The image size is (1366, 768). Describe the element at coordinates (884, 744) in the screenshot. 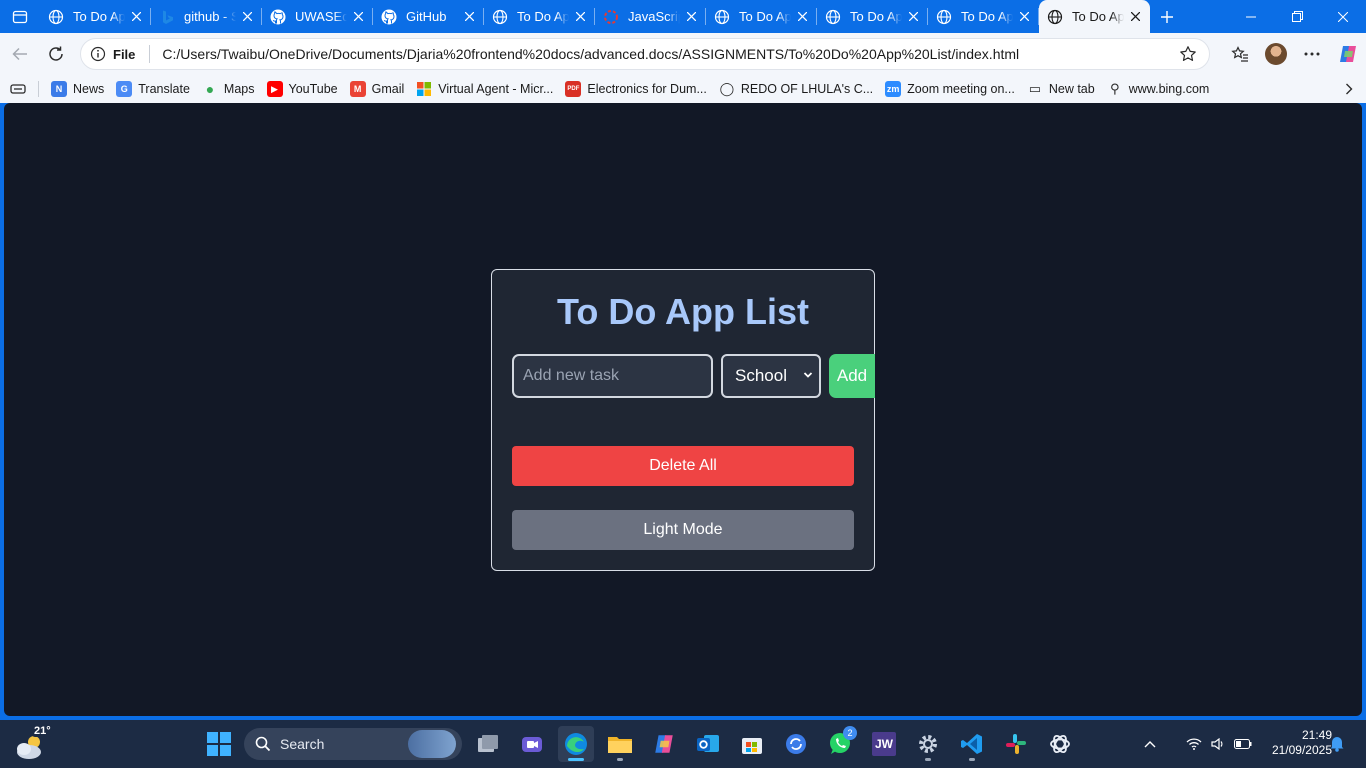

I see `taskbar-jw-library: JW` at that location.